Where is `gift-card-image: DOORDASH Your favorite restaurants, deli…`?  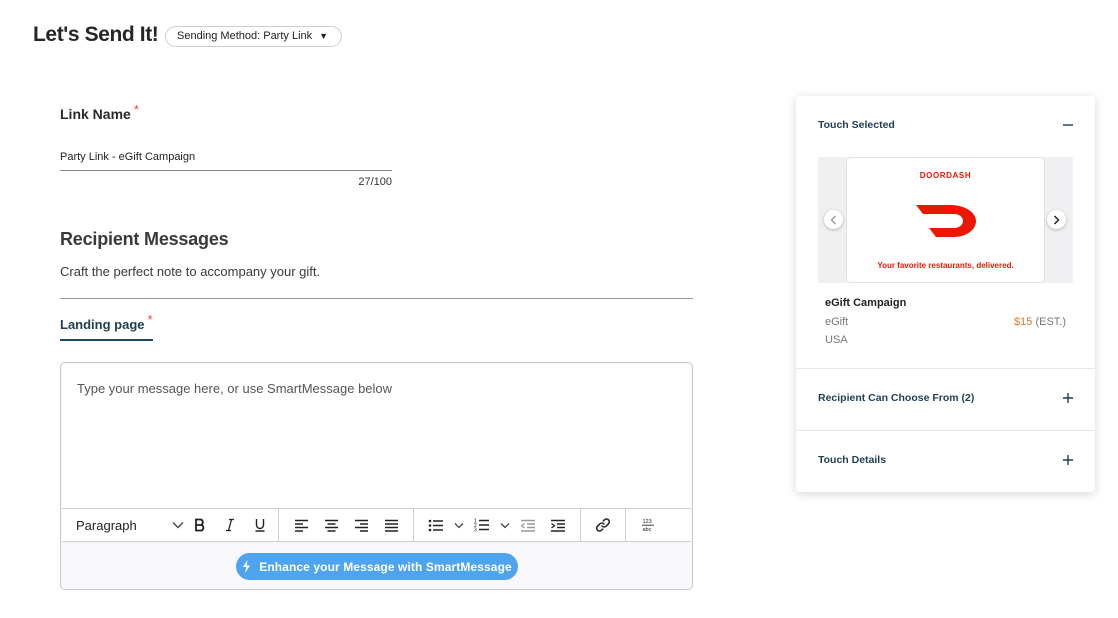 gift-card-image: DOORDASH Your favorite restaurants, deli… is located at coordinates (945, 220).